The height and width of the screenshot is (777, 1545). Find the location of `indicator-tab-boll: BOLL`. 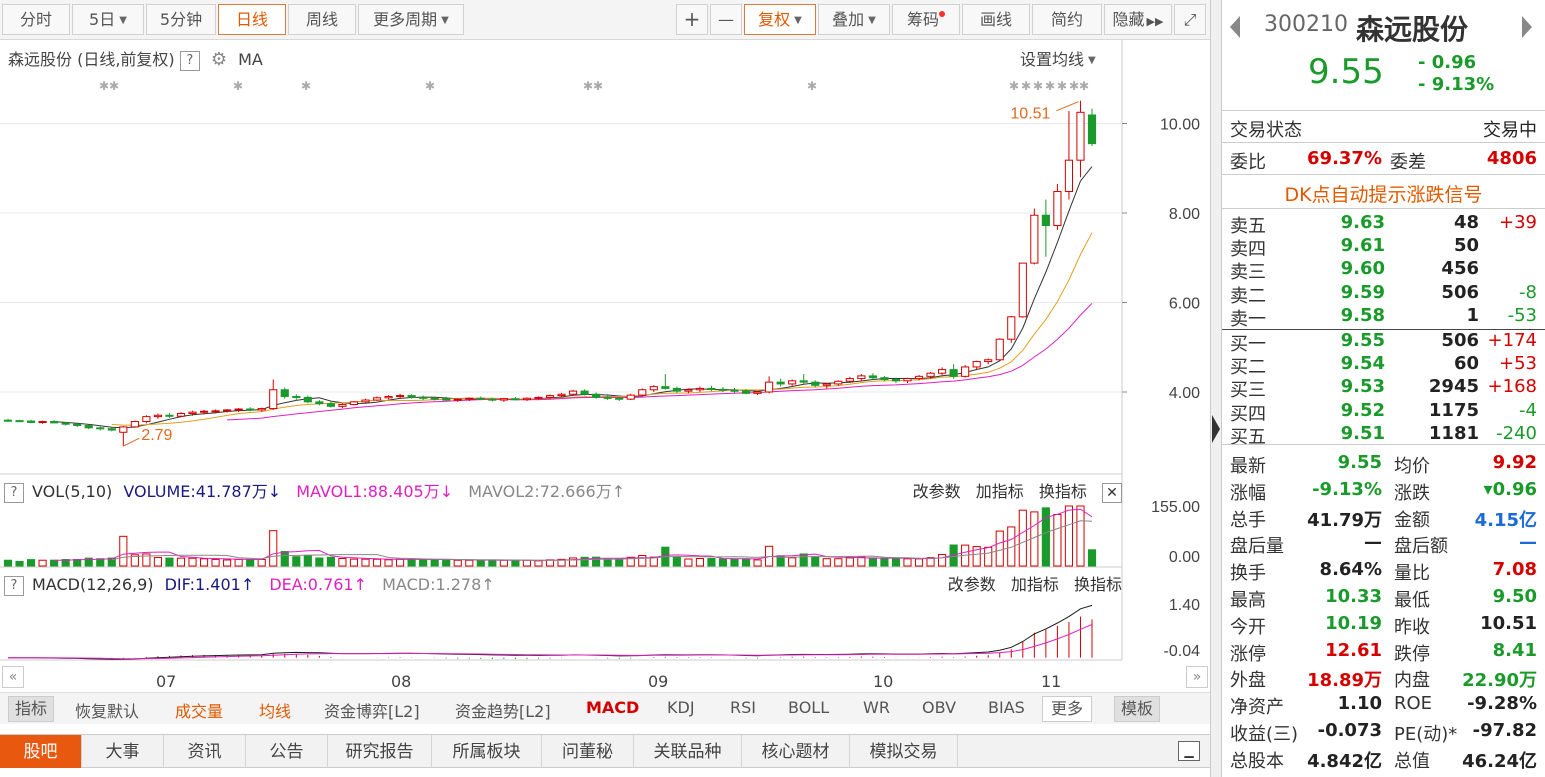

indicator-tab-boll: BOLL is located at coordinates (808, 707).